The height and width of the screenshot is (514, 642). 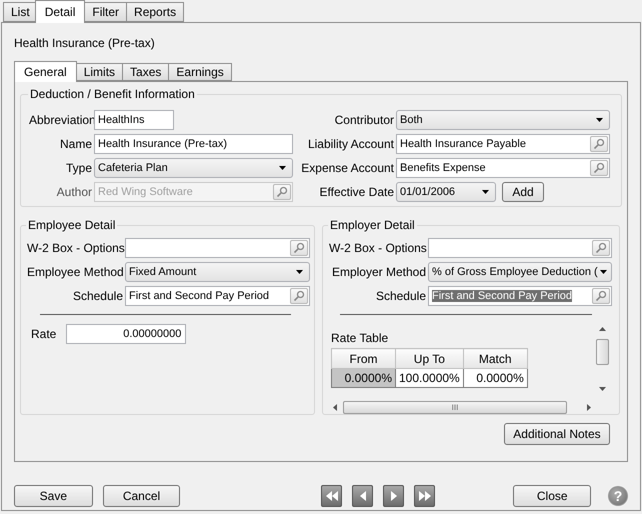 What do you see at coordinates (523, 192) in the screenshot?
I see `add-button: Add` at bounding box center [523, 192].